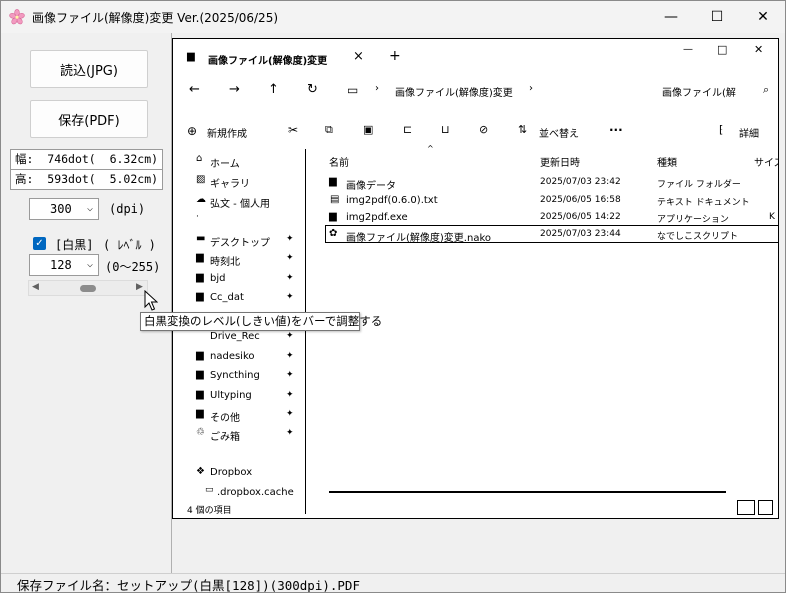 The width and height of the screenshot is (786, 593). What do you see at coordinates (766, 163) in the screenshot?
I see `col-size: サイズ` at bounding box center [766, 163].